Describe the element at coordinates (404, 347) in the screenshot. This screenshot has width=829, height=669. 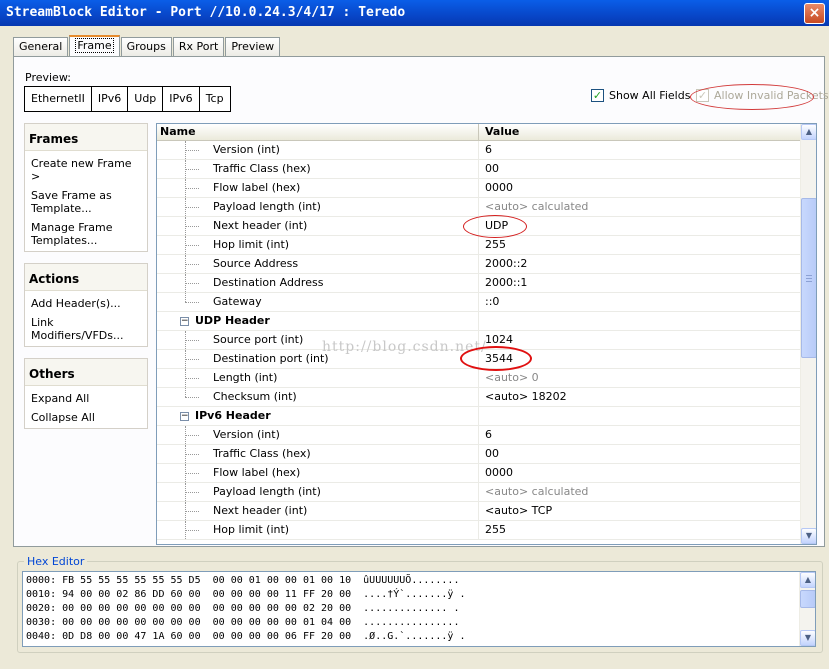
I see `watermark: http://blog.csdn.net/` at that location.